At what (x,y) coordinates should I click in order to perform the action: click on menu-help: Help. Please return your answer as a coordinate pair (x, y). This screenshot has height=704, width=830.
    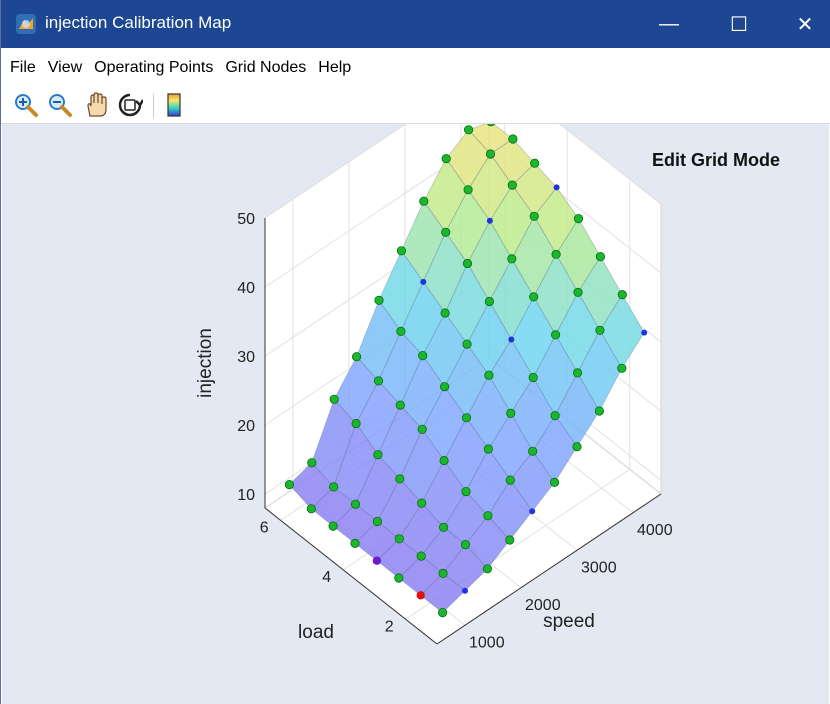
    Looking at the image, I should click on (334, 68).